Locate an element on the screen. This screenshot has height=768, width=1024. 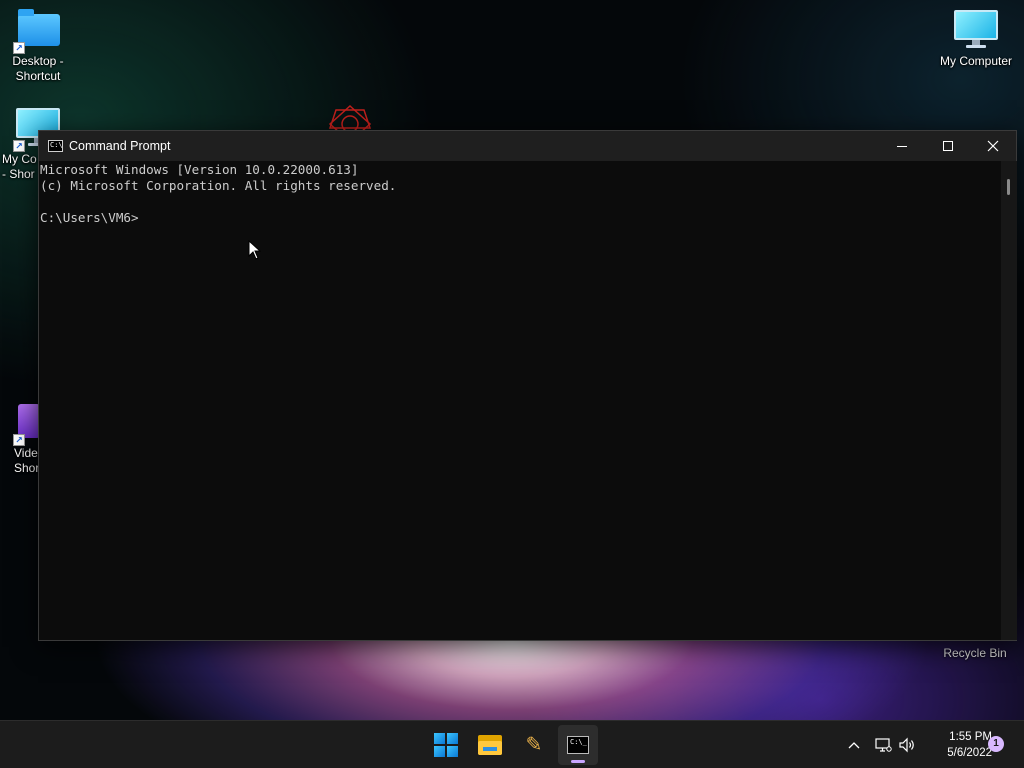
vertical-scrollbar is located at coordinates (1009, 400).